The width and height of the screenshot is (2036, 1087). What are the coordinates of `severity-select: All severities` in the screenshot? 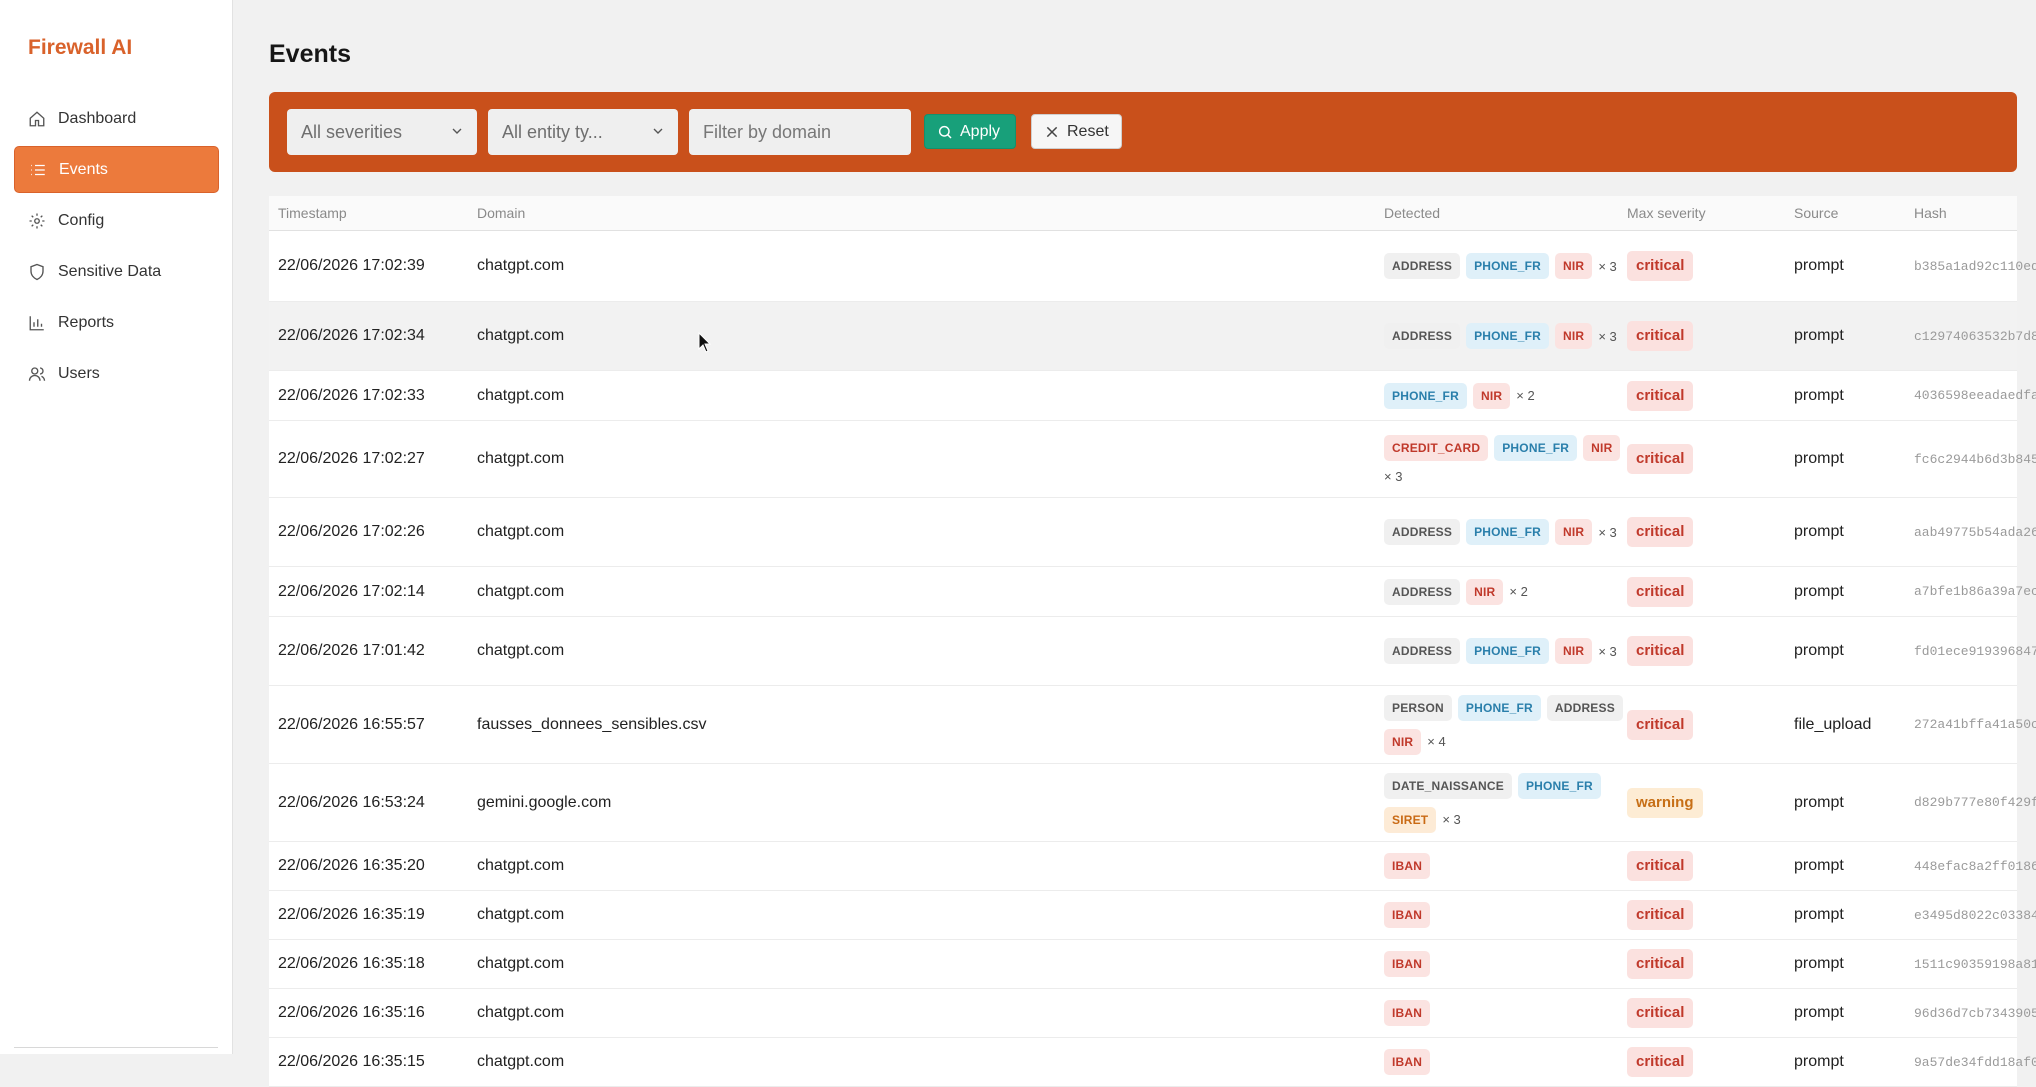 It's located at (382, 132).